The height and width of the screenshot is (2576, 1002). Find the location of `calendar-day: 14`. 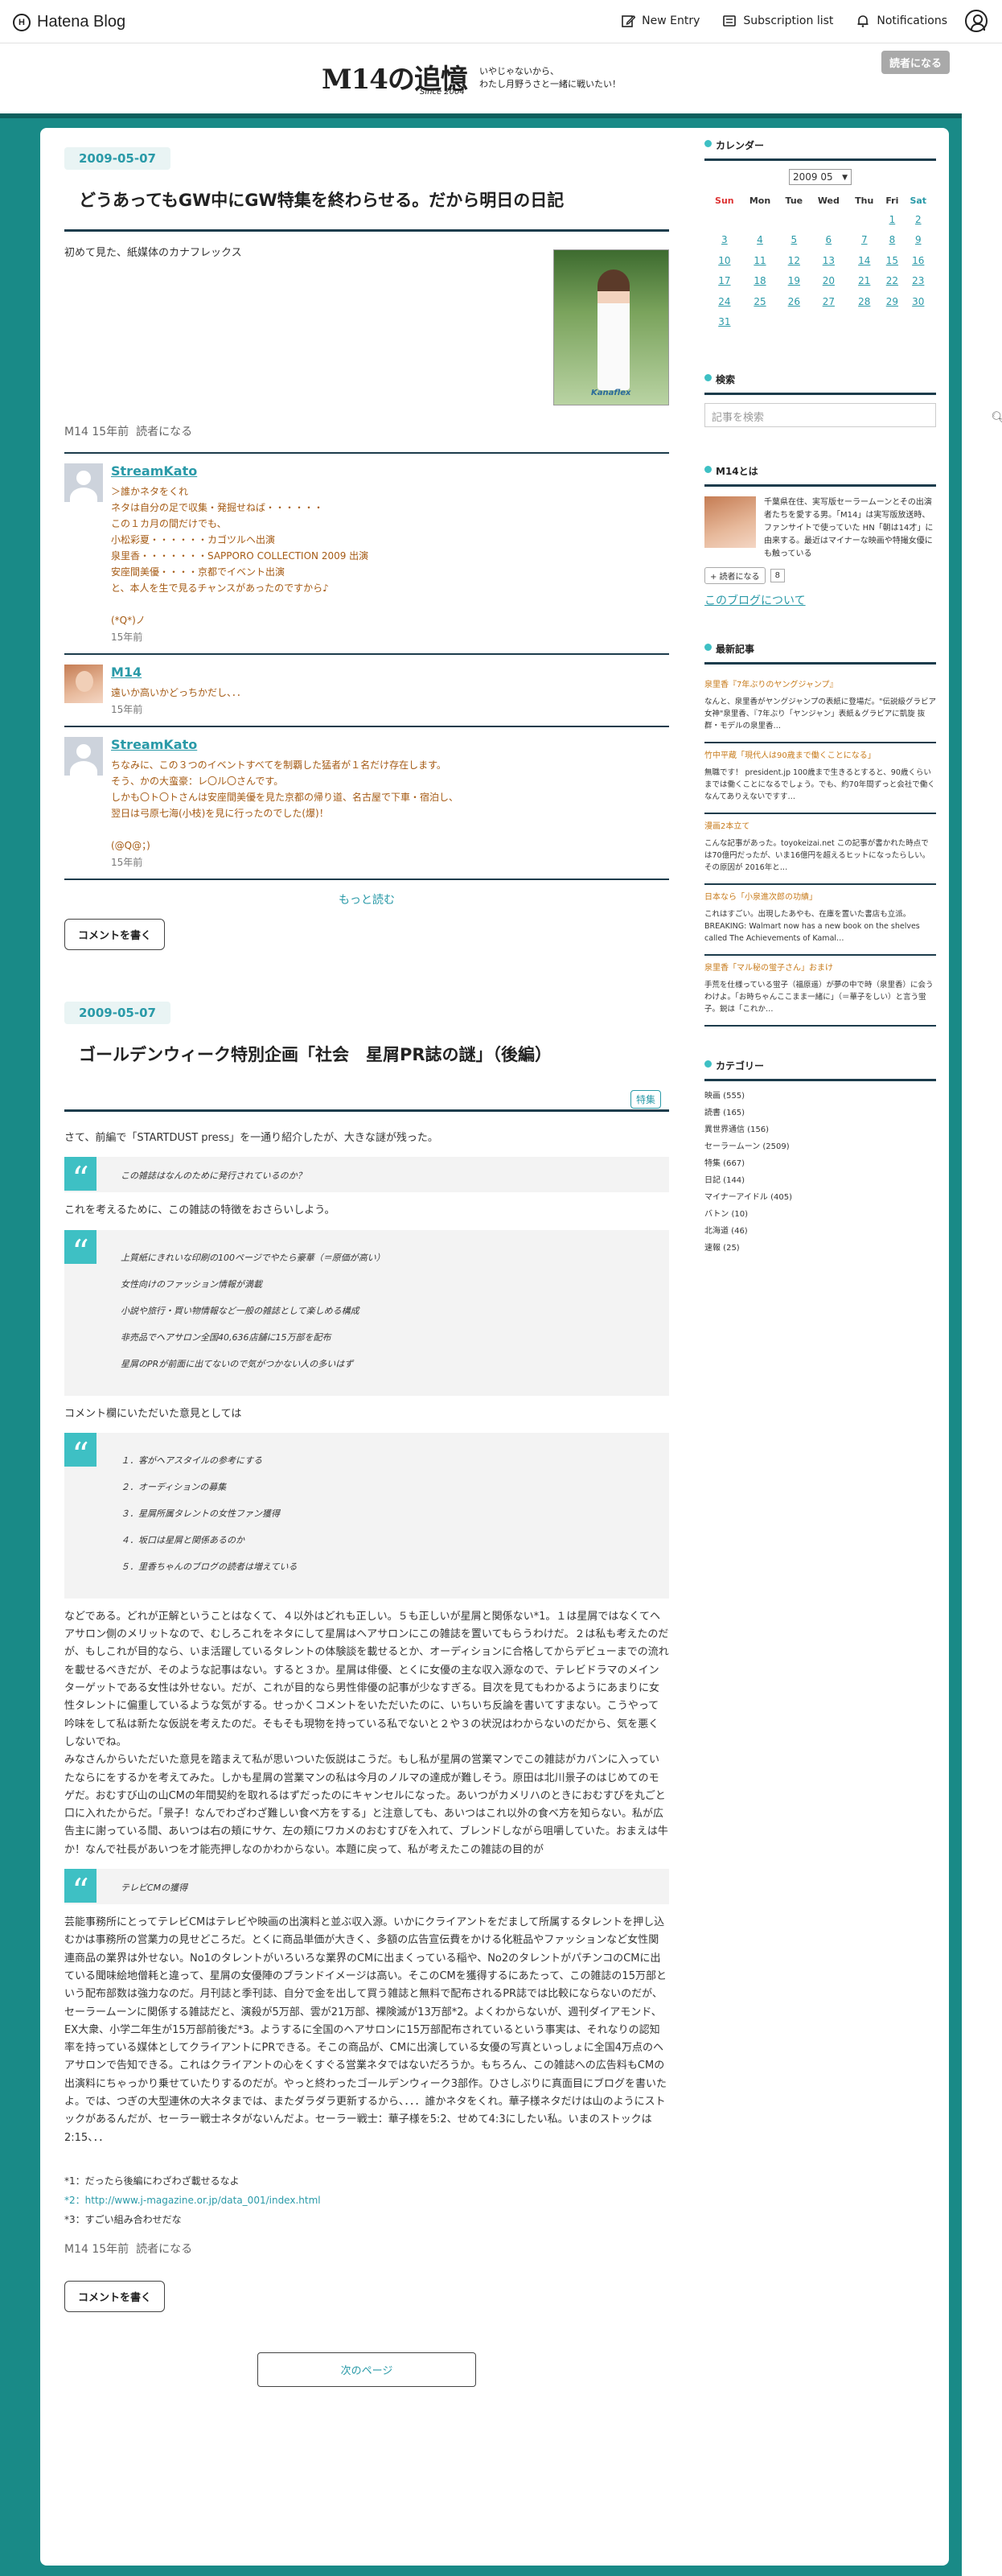

calendar-day: 14 is located at coordinates (865, 260).